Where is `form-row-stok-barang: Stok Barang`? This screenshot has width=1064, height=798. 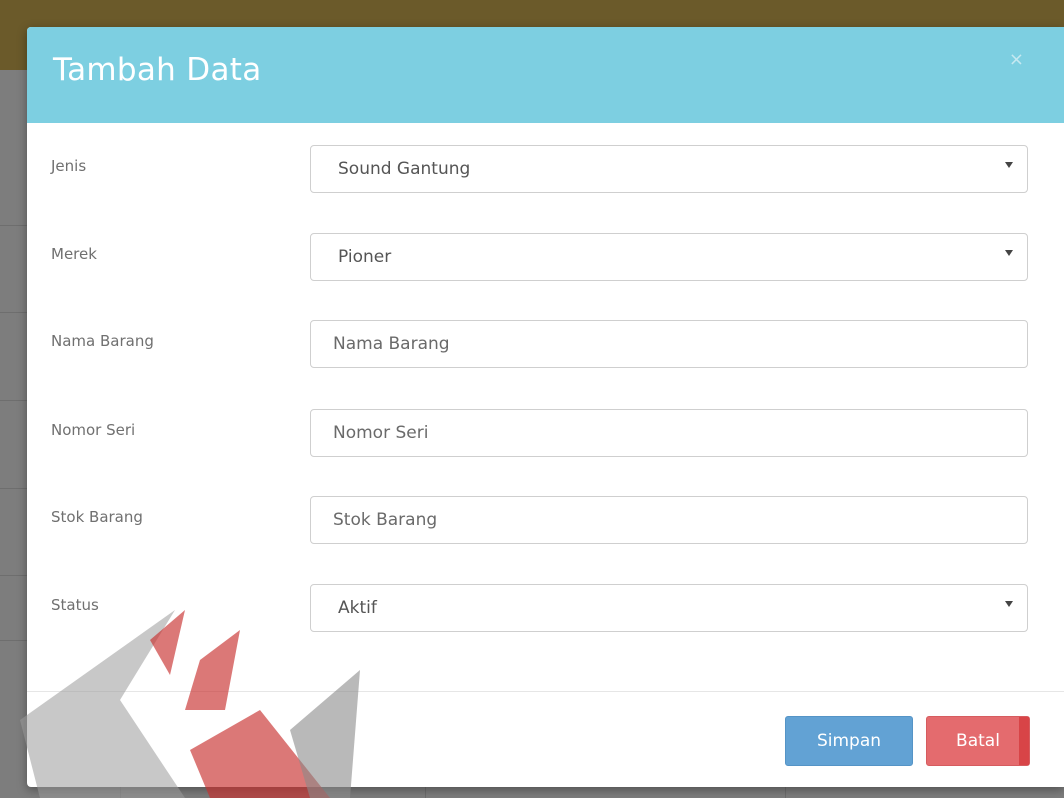
form-row-stok-barang: Stok Barang is located at coordinates (545, 521).